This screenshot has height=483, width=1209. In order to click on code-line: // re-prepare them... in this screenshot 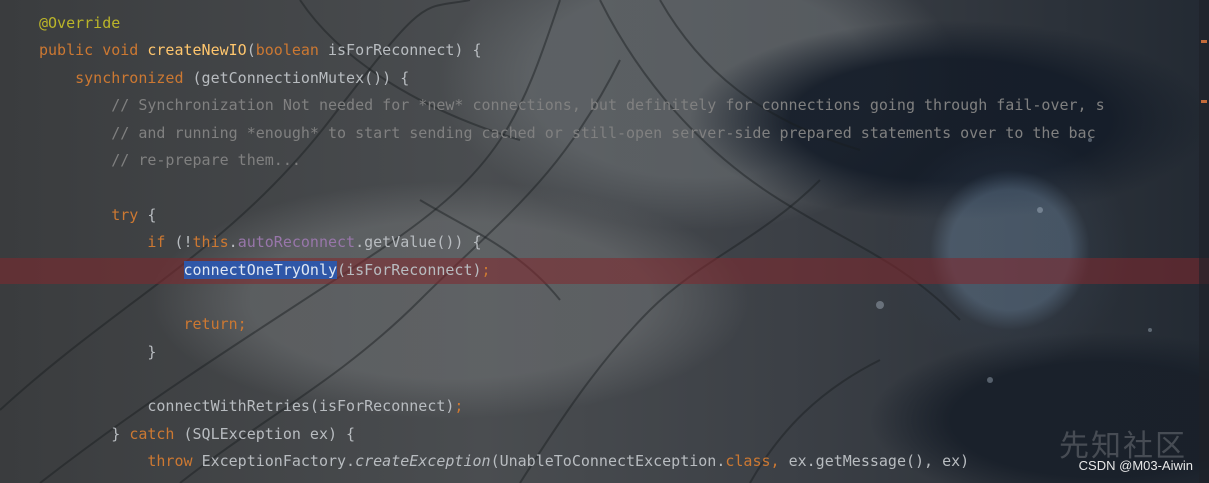, I will do `click(572, 160)`.